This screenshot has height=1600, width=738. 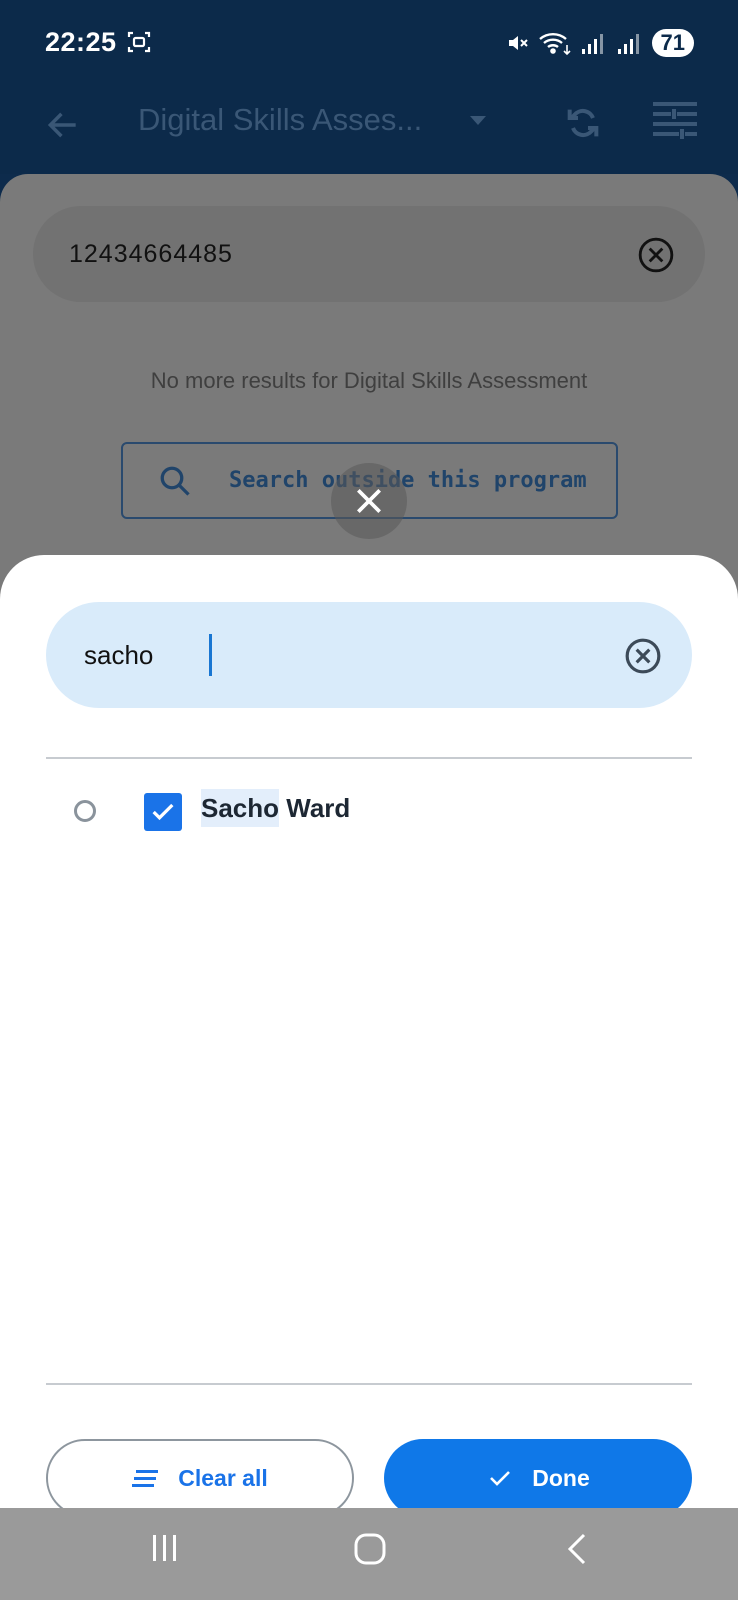 What do you see at coordinates (223, 1477) in the screenshot?
I see `clear-all-label: Clear all` at bounding box center [223, 1477].